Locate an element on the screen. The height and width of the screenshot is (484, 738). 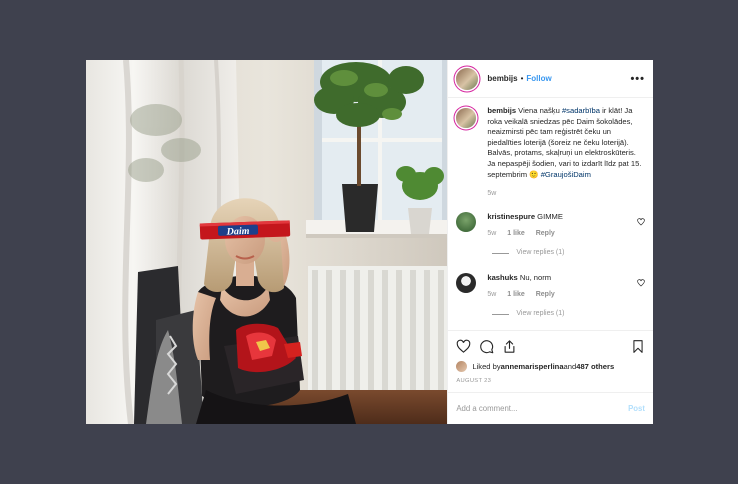
commenter-username: kashuks is located at coordinates (502, 277).